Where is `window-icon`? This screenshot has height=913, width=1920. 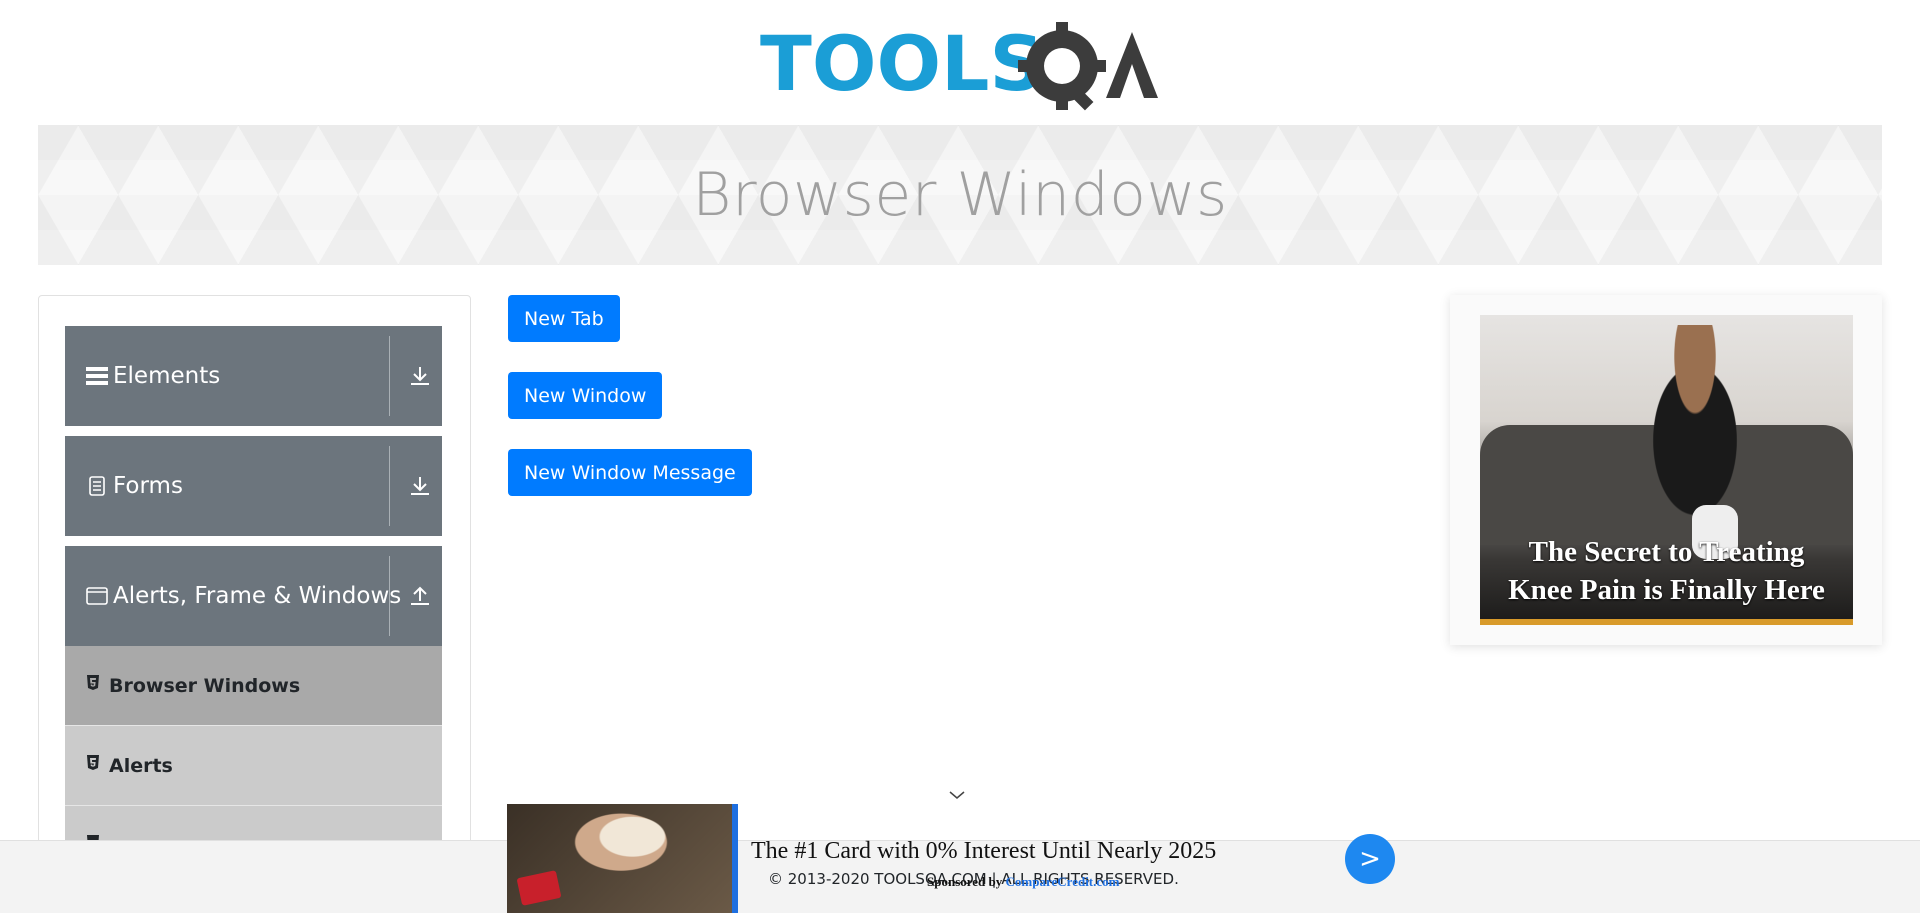
window-icon is located at coordinates (97, 596).